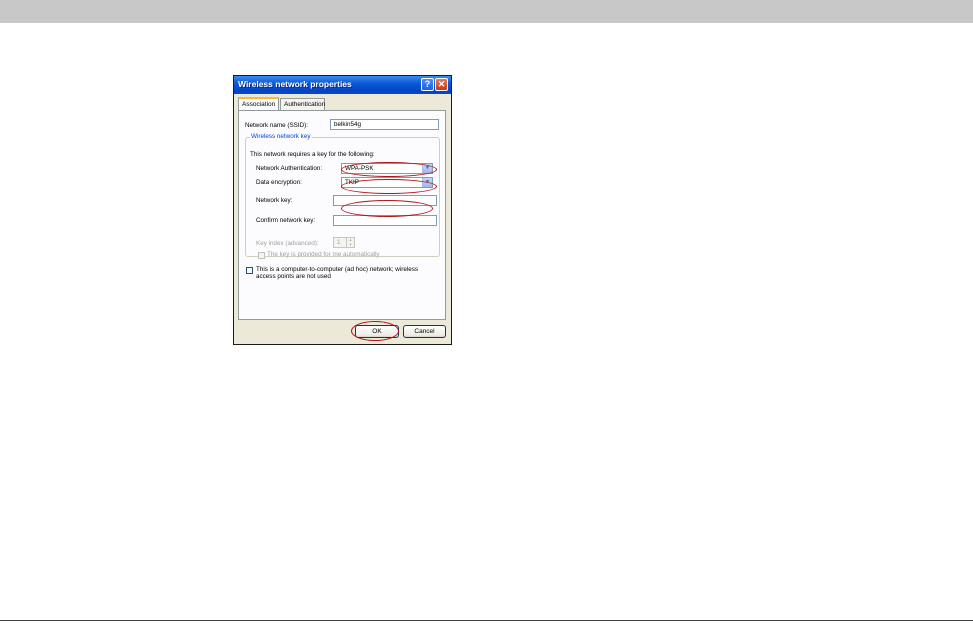 Image resolution: width=973 pixels, height=624 pixels. What do you see at coordinates (387, 182) in the screenshot?
I see `data-encryption-select: TKIP ▼` at bounding box center [387, 182].